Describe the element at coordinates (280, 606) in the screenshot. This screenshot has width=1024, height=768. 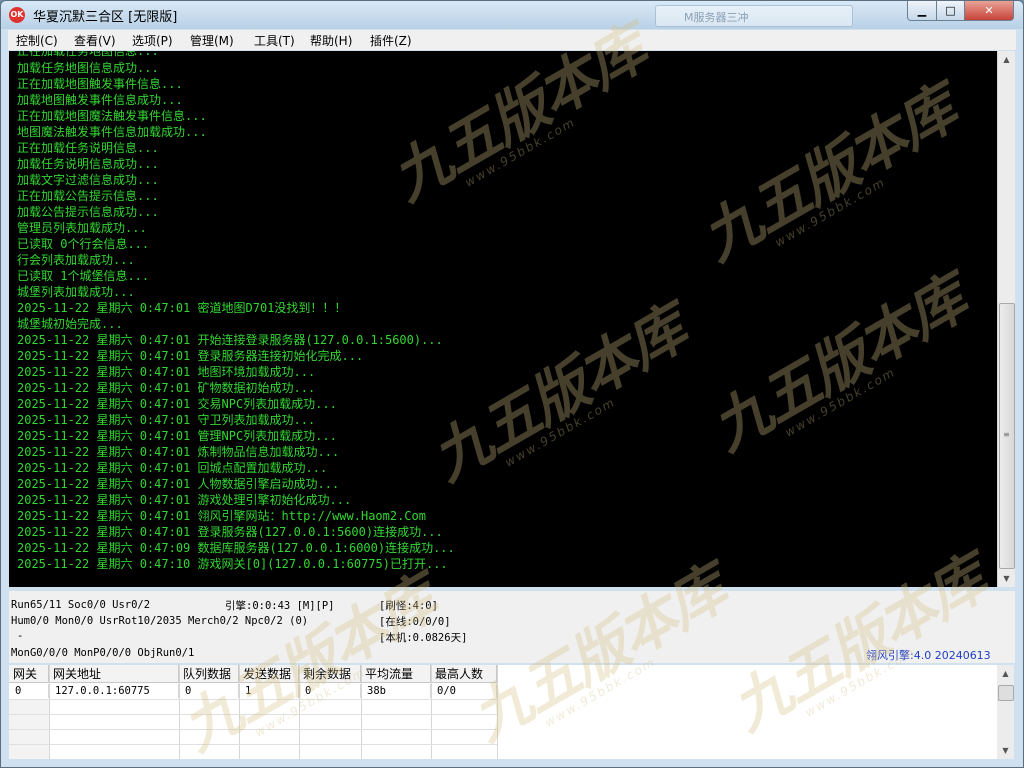
I see `engine-status: 引擎:0:0:43 [M][P]` at that location.